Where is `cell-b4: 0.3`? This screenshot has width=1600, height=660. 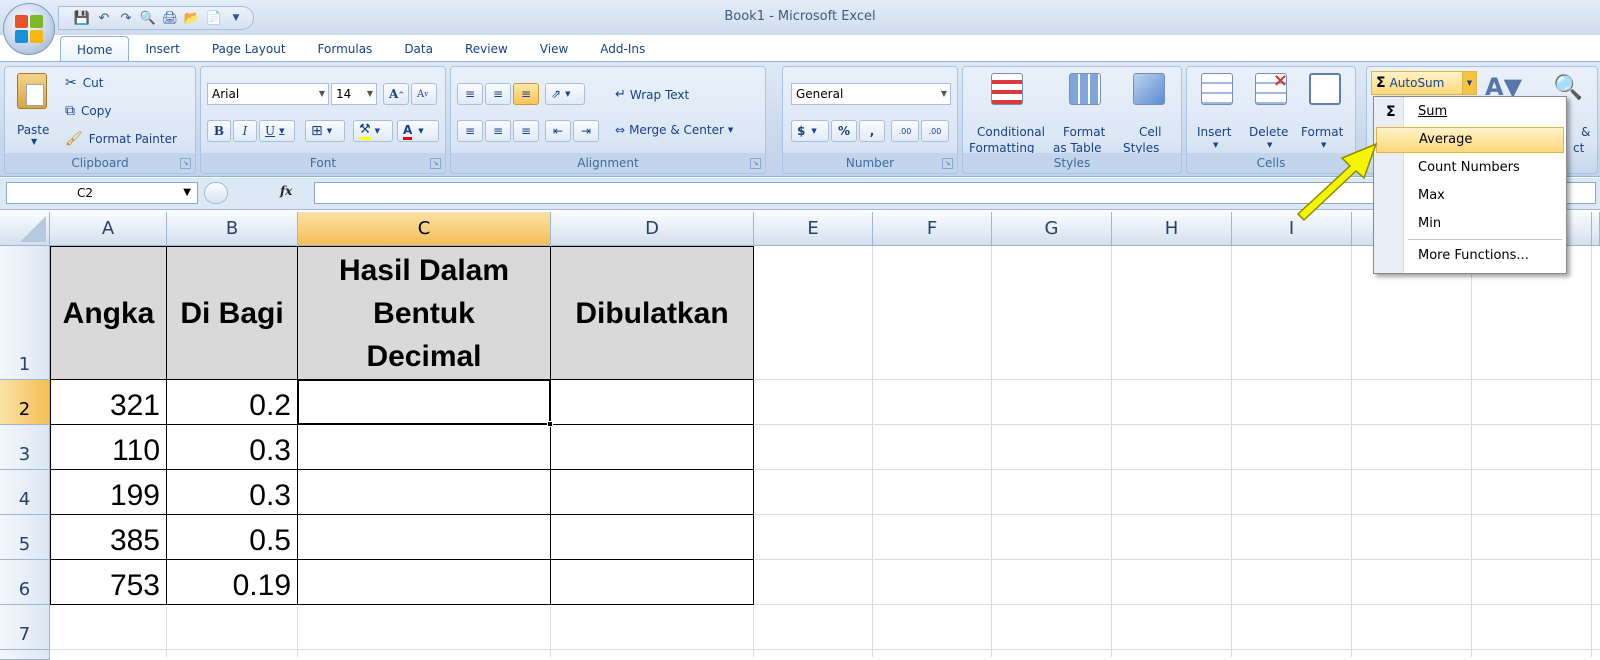
cell-b4: 0.3 is located at coordinates (232, 492).